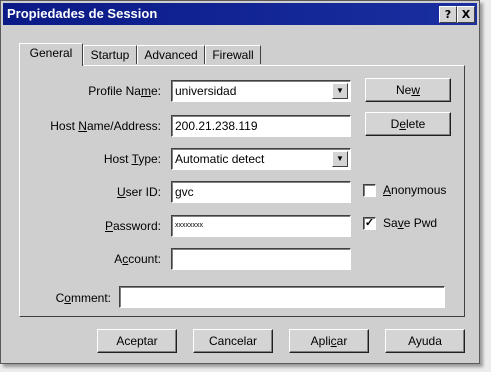 This screenshot has height=372, width=491. Describe the element at coordinates (233, 341) in the screenshot. I see `cancelar-button: Cancelar` at that location.